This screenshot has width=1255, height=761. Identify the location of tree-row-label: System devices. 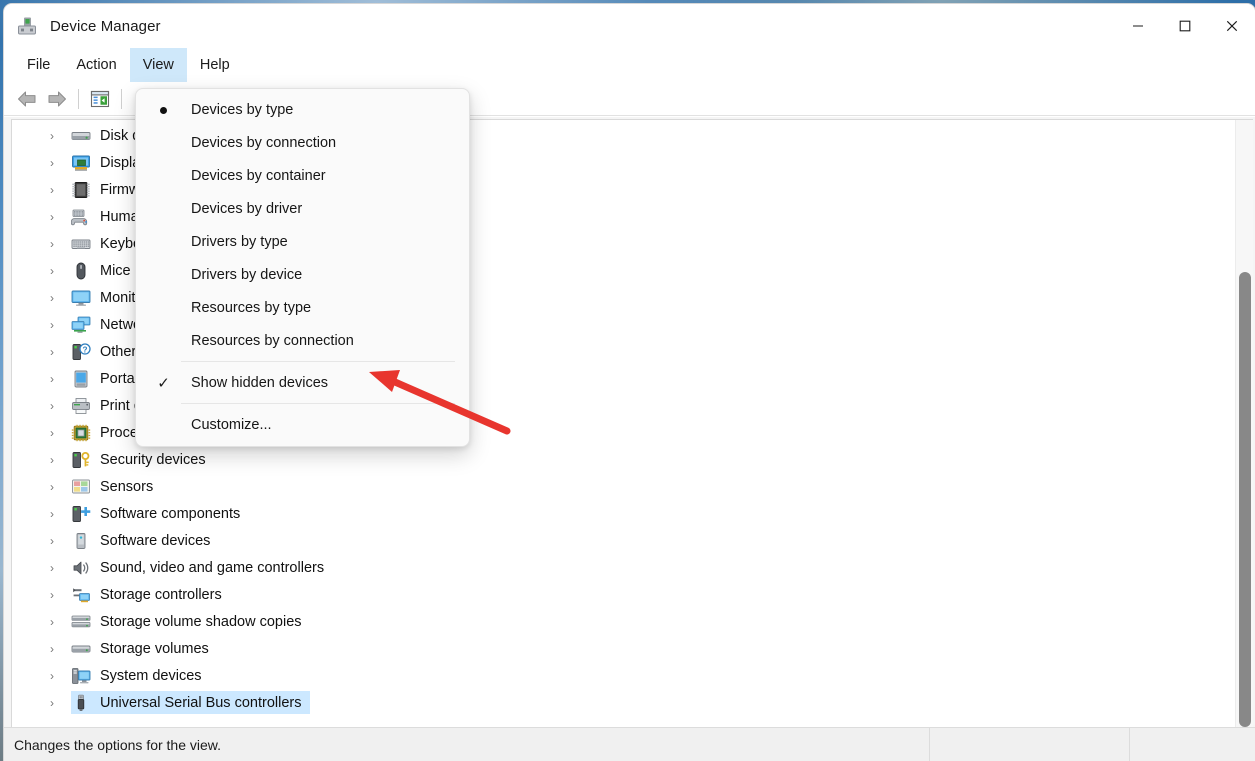
(151, 675).